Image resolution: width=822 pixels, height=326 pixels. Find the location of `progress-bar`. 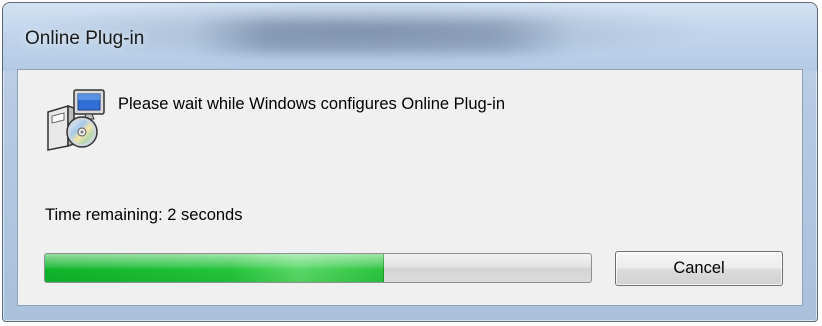

progress-bar is located at coordinates (318, 268).